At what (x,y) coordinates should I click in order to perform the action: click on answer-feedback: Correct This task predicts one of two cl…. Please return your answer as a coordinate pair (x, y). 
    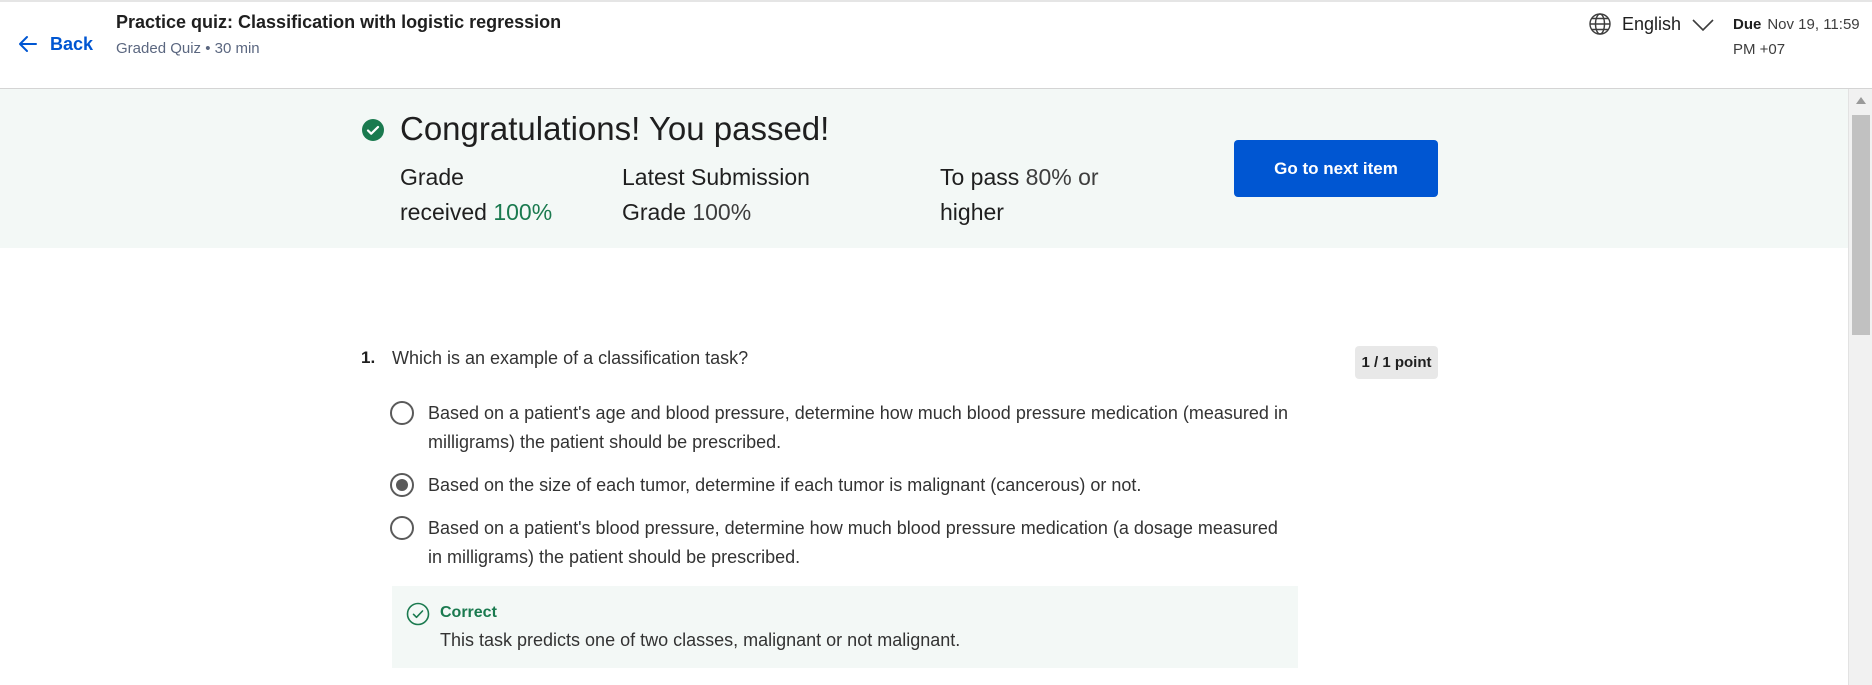
    Looking at the image, I should click on (845, 627).